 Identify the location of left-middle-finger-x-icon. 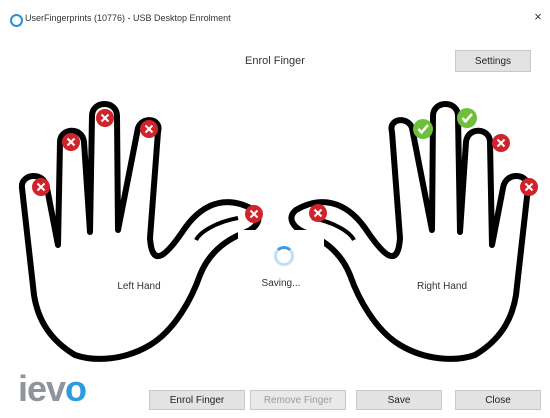
(105, 118).